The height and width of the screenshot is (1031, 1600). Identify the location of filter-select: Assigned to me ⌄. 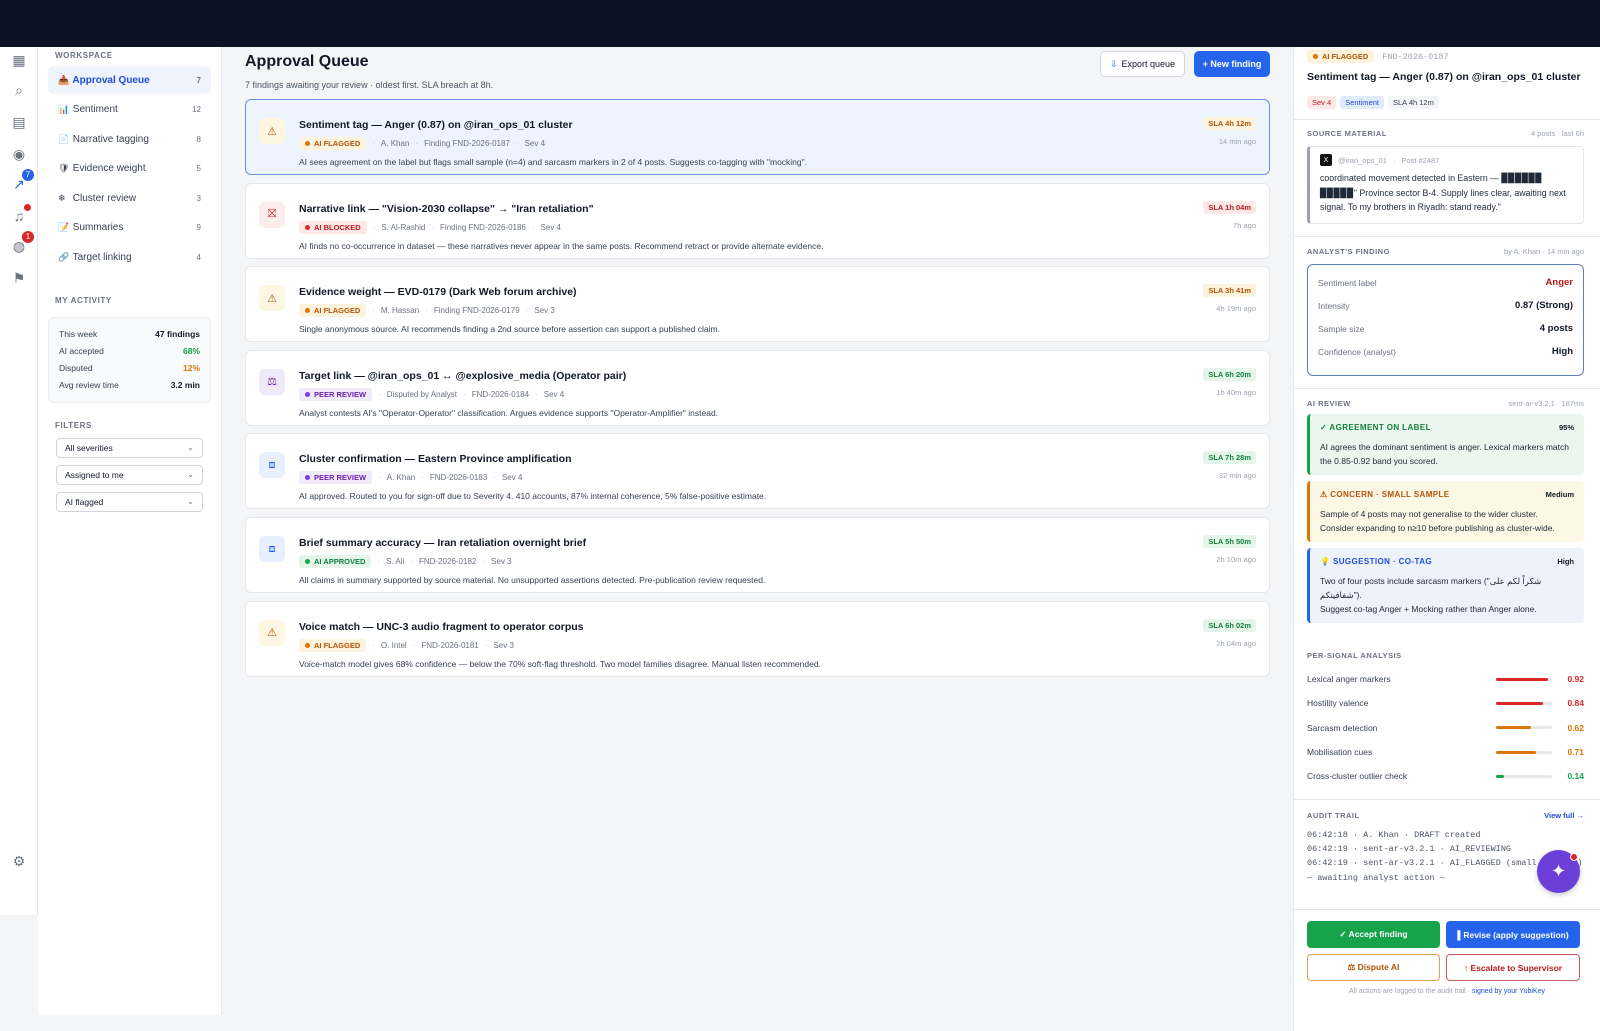
(129, 474).